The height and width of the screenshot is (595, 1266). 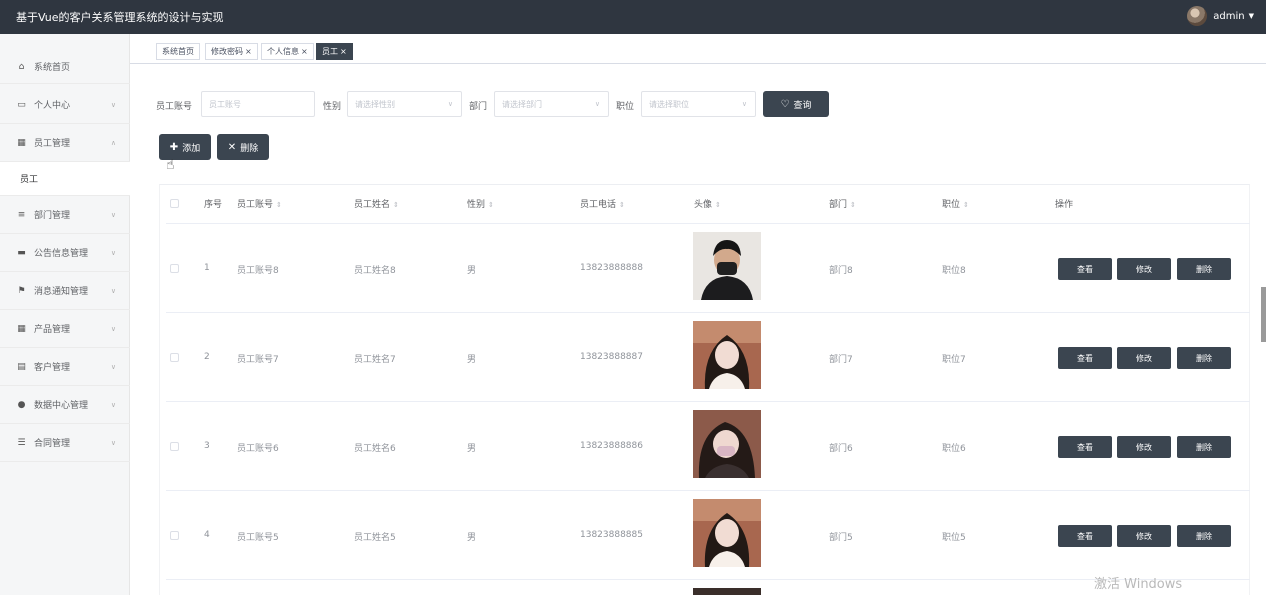 What do you see at coordinates (1228, 16) in the screenshot?
I see `username: admin` at bounding box center [1228, 16].